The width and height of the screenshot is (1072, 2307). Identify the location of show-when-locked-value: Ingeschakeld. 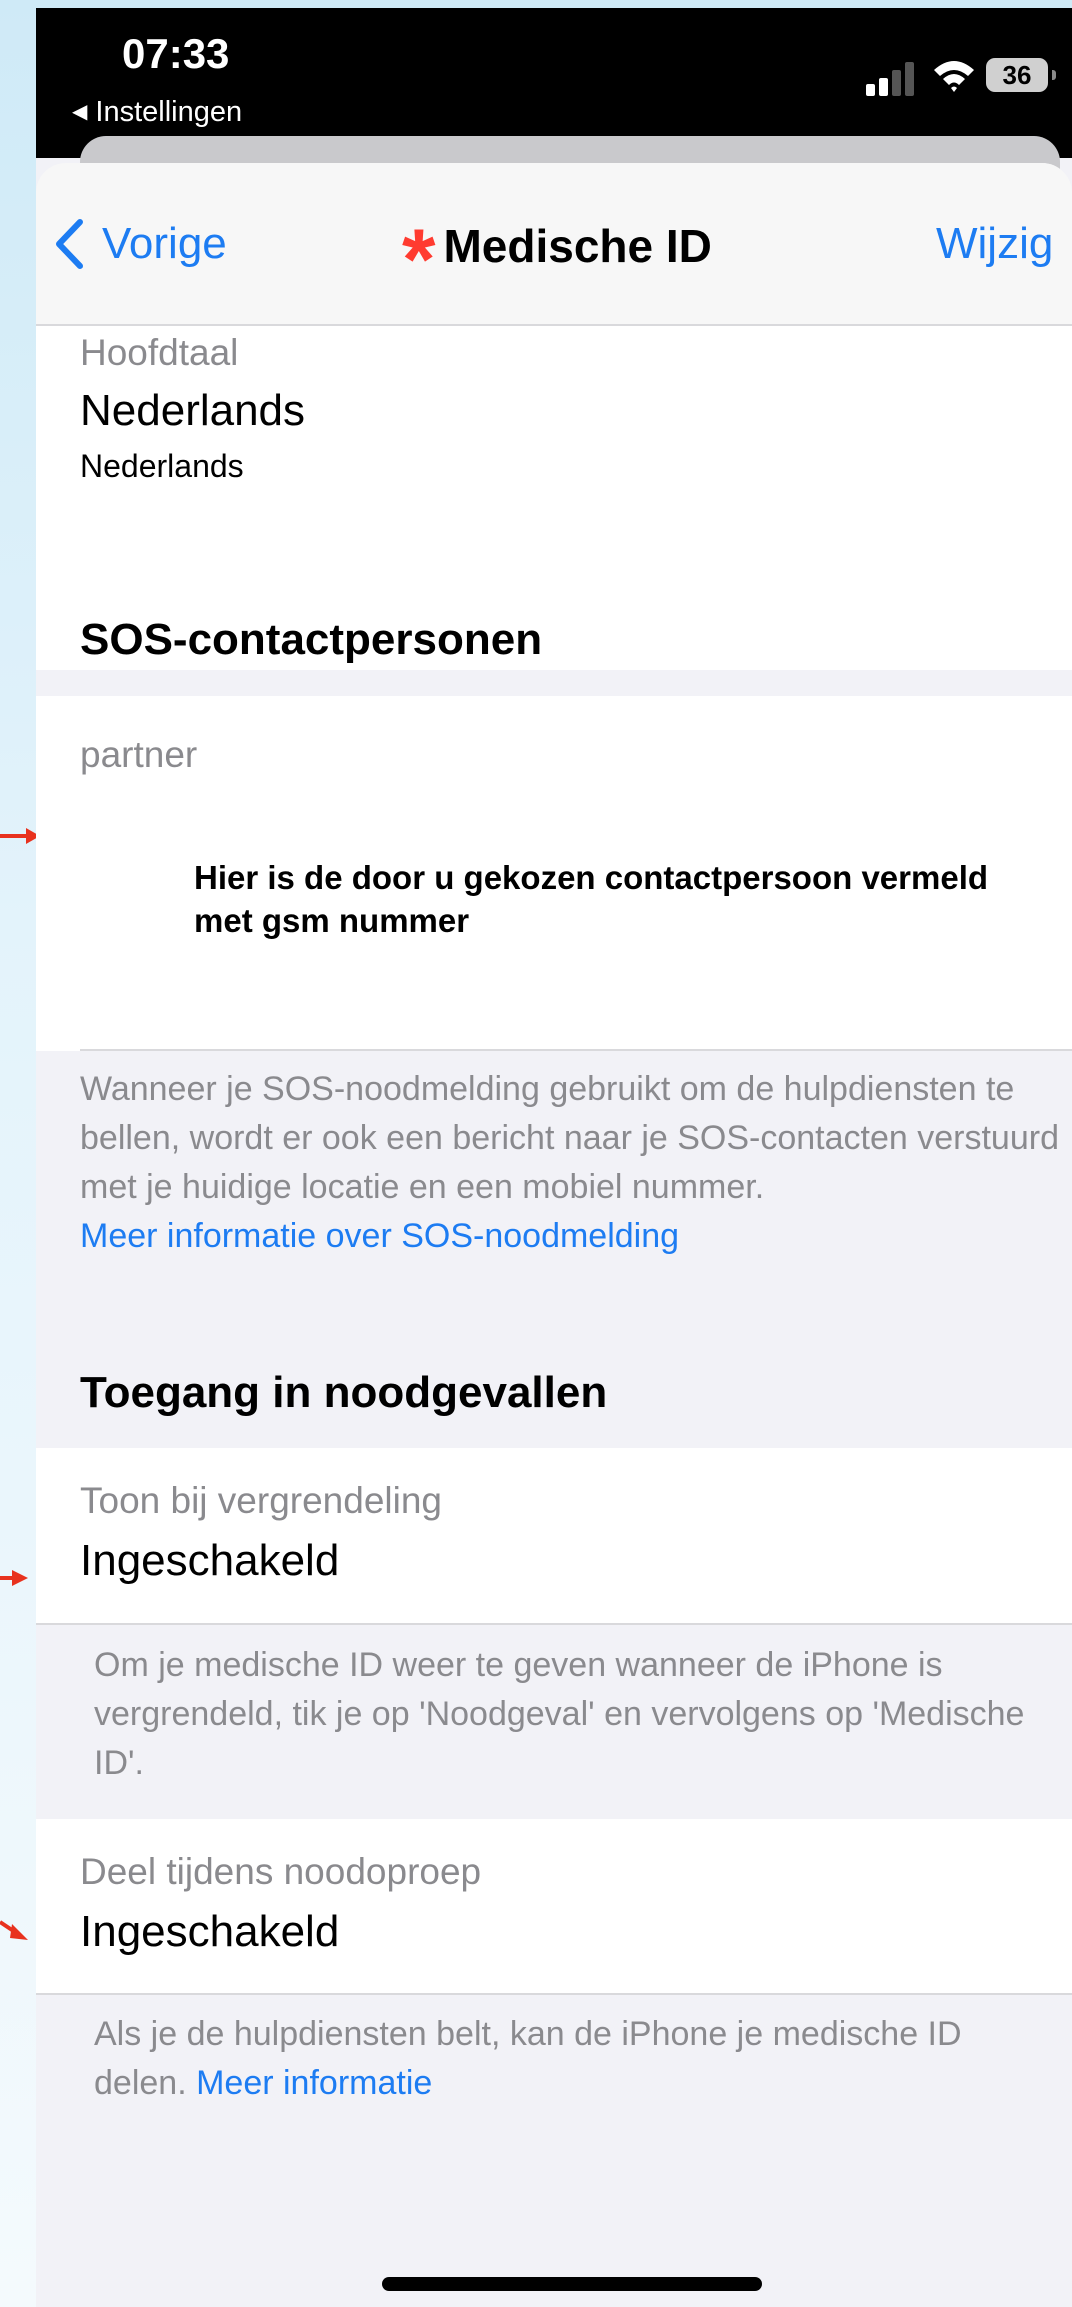
(210, 1560).